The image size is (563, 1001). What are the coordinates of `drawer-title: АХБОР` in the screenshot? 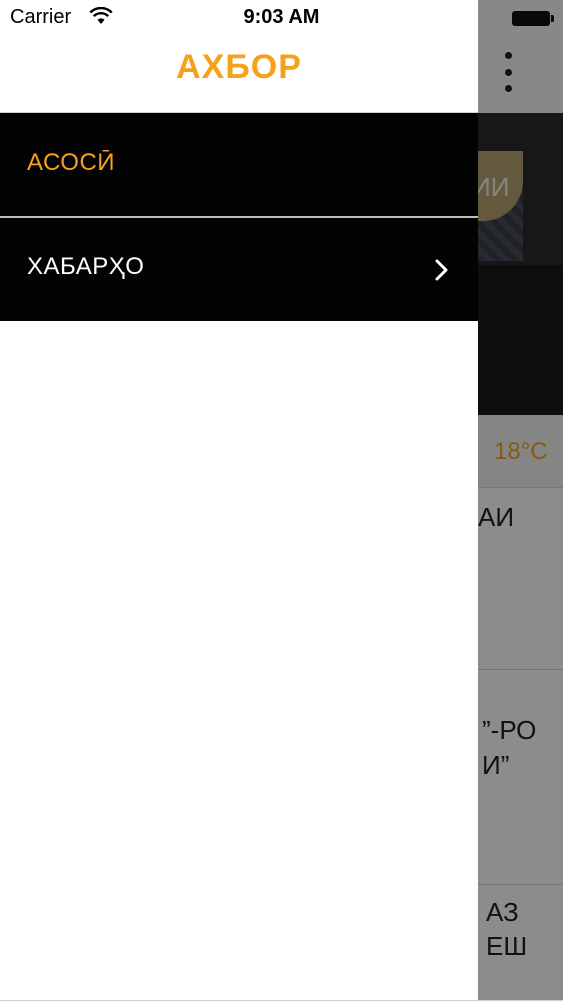 It's located at (239, 67).